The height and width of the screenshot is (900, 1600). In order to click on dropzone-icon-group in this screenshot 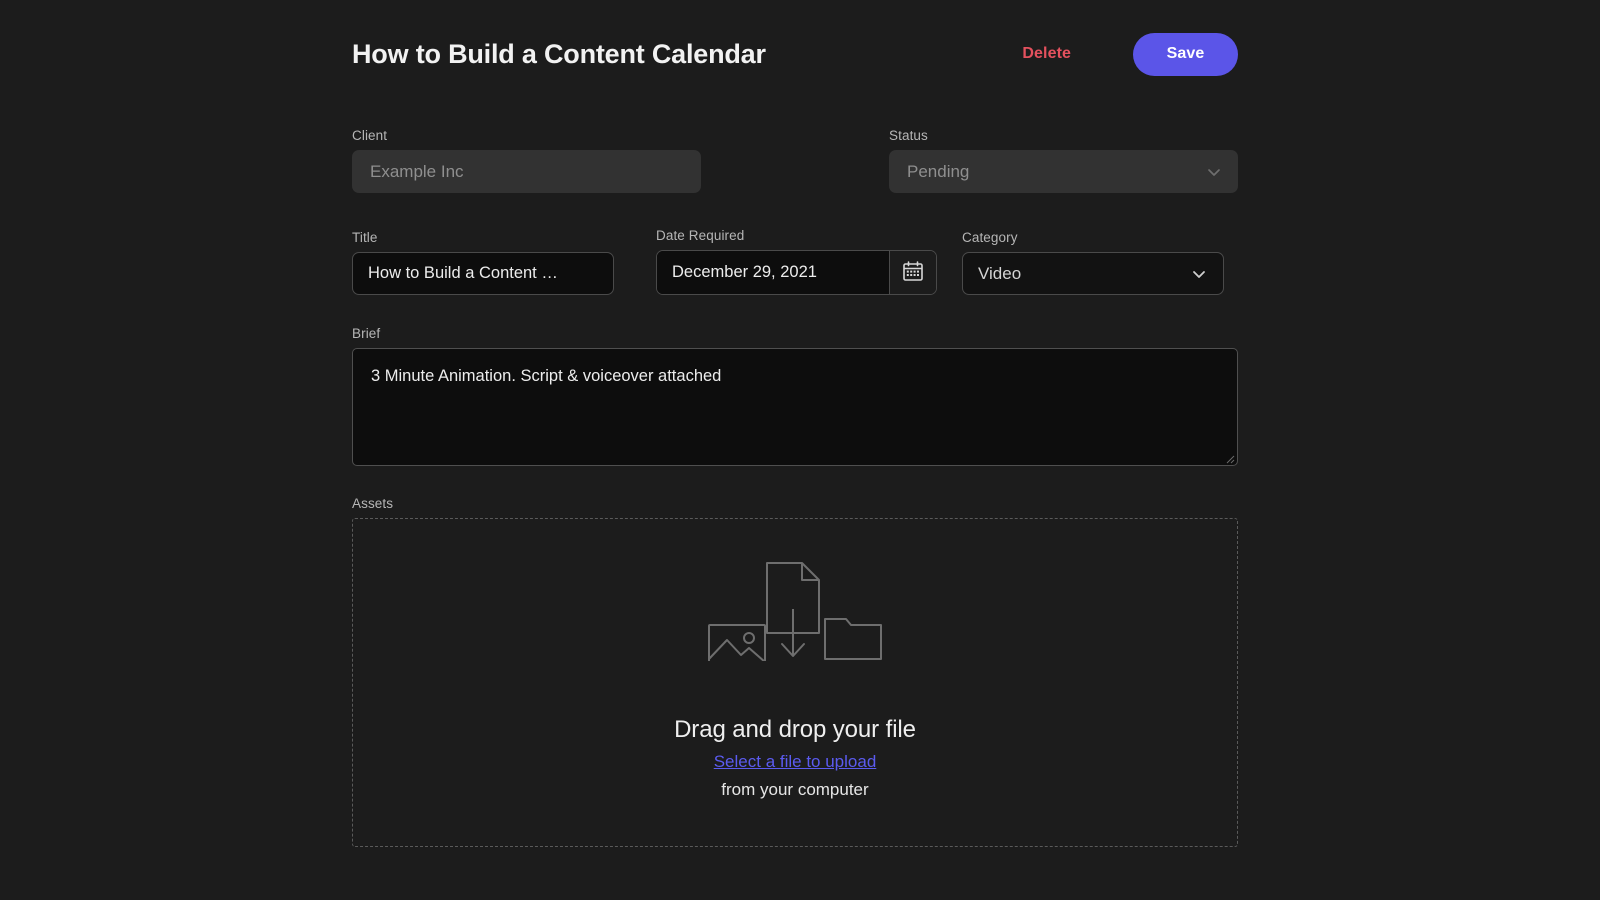, I will do `click(795, 614)`.